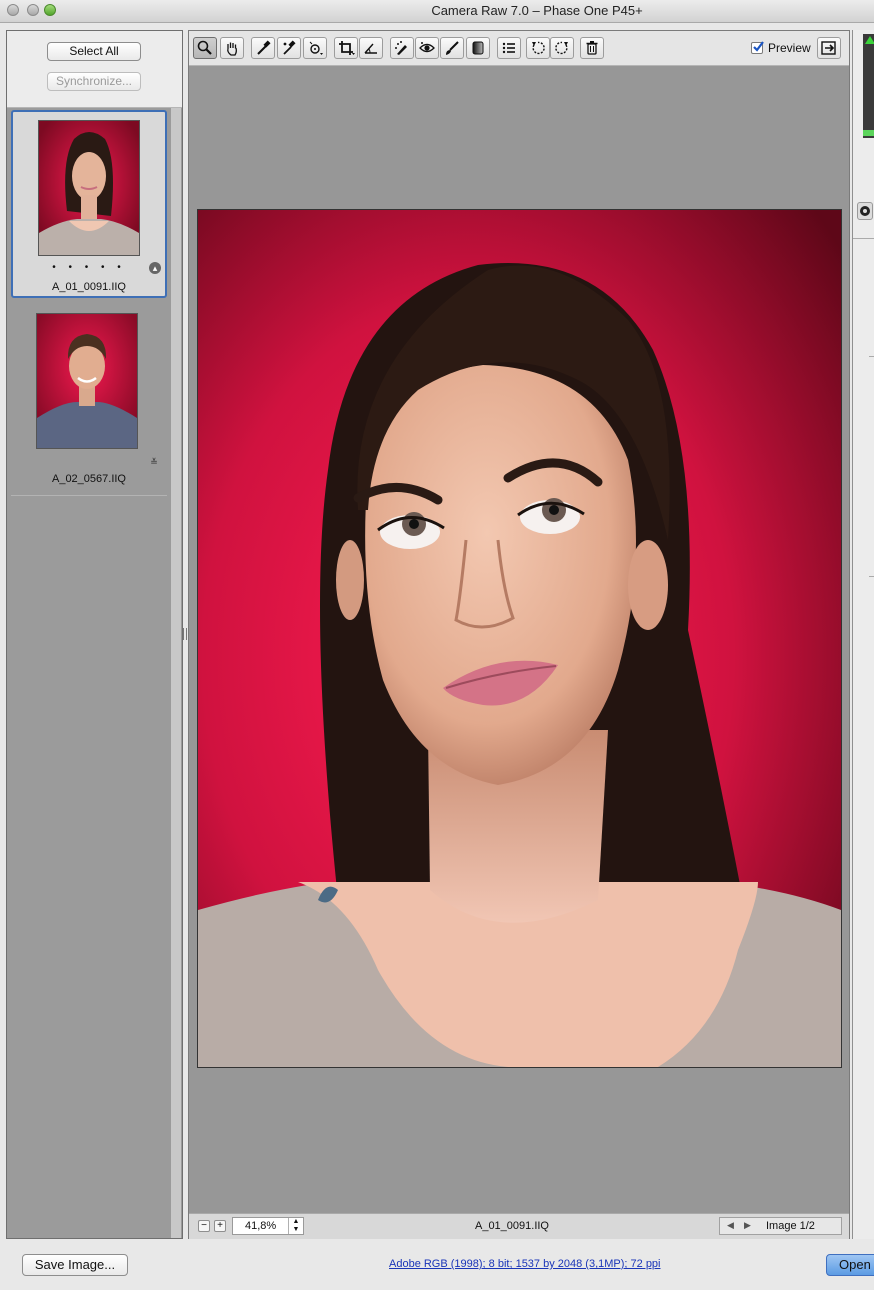 The image size is (874, 1290). Describe the element at coordinates (89, 267) in the screenshot. I see `rating-stars: • • • • •` at that location.